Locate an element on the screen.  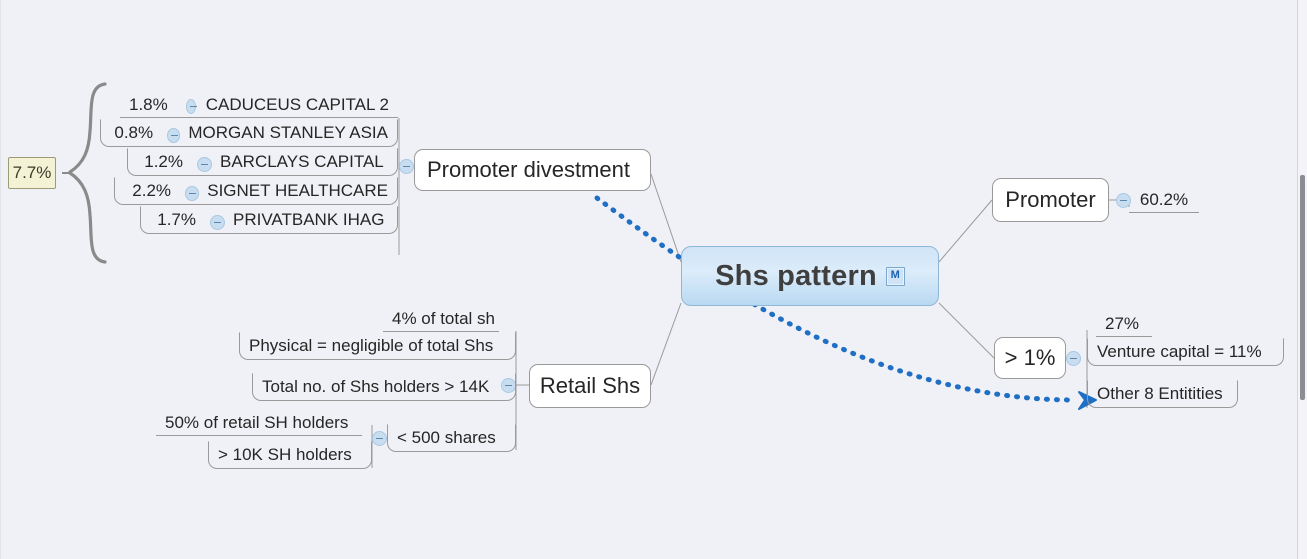
topic-retail-shs-label: Retail Shs is located at coordinates (590, 385).